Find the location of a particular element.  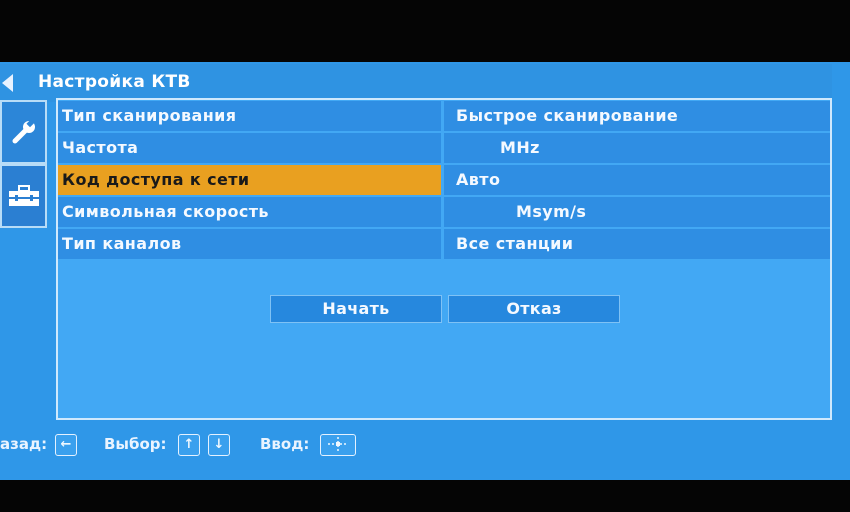

row-label: Тип каналов is located at coordinates (249, 244).